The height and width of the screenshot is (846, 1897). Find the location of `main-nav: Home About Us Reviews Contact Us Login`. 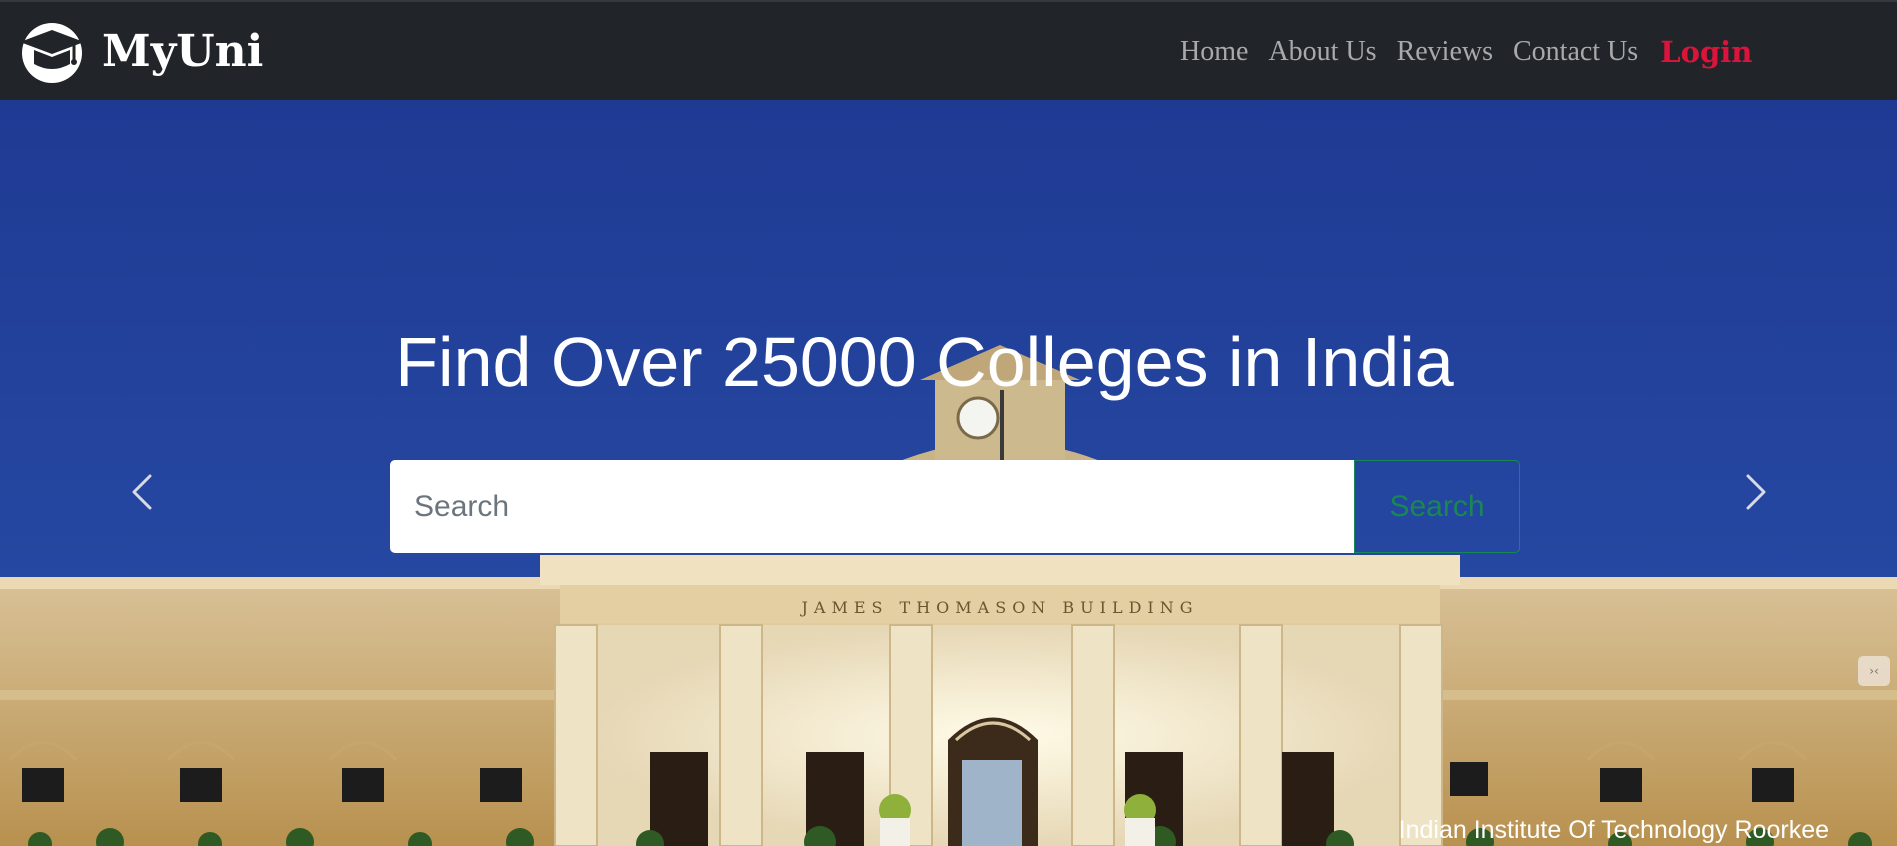

main-nav: Home About Us Reviews Contact Us Login is located at coordinates (1476, 52).